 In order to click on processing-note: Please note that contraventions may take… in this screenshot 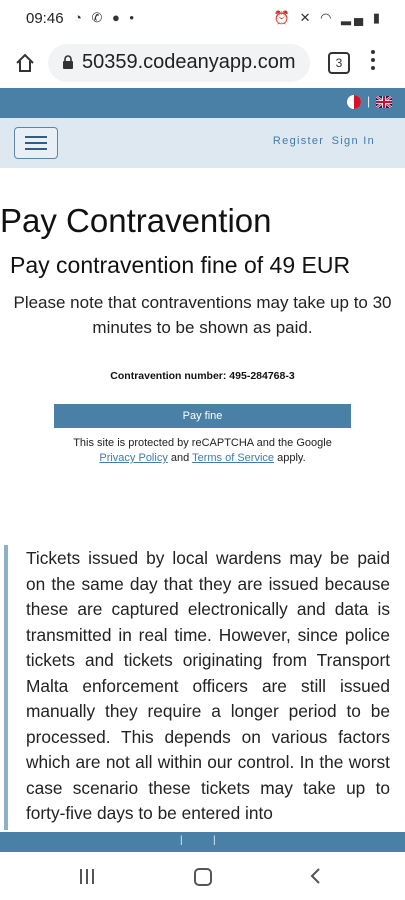, I will do `click(202, 315)`.